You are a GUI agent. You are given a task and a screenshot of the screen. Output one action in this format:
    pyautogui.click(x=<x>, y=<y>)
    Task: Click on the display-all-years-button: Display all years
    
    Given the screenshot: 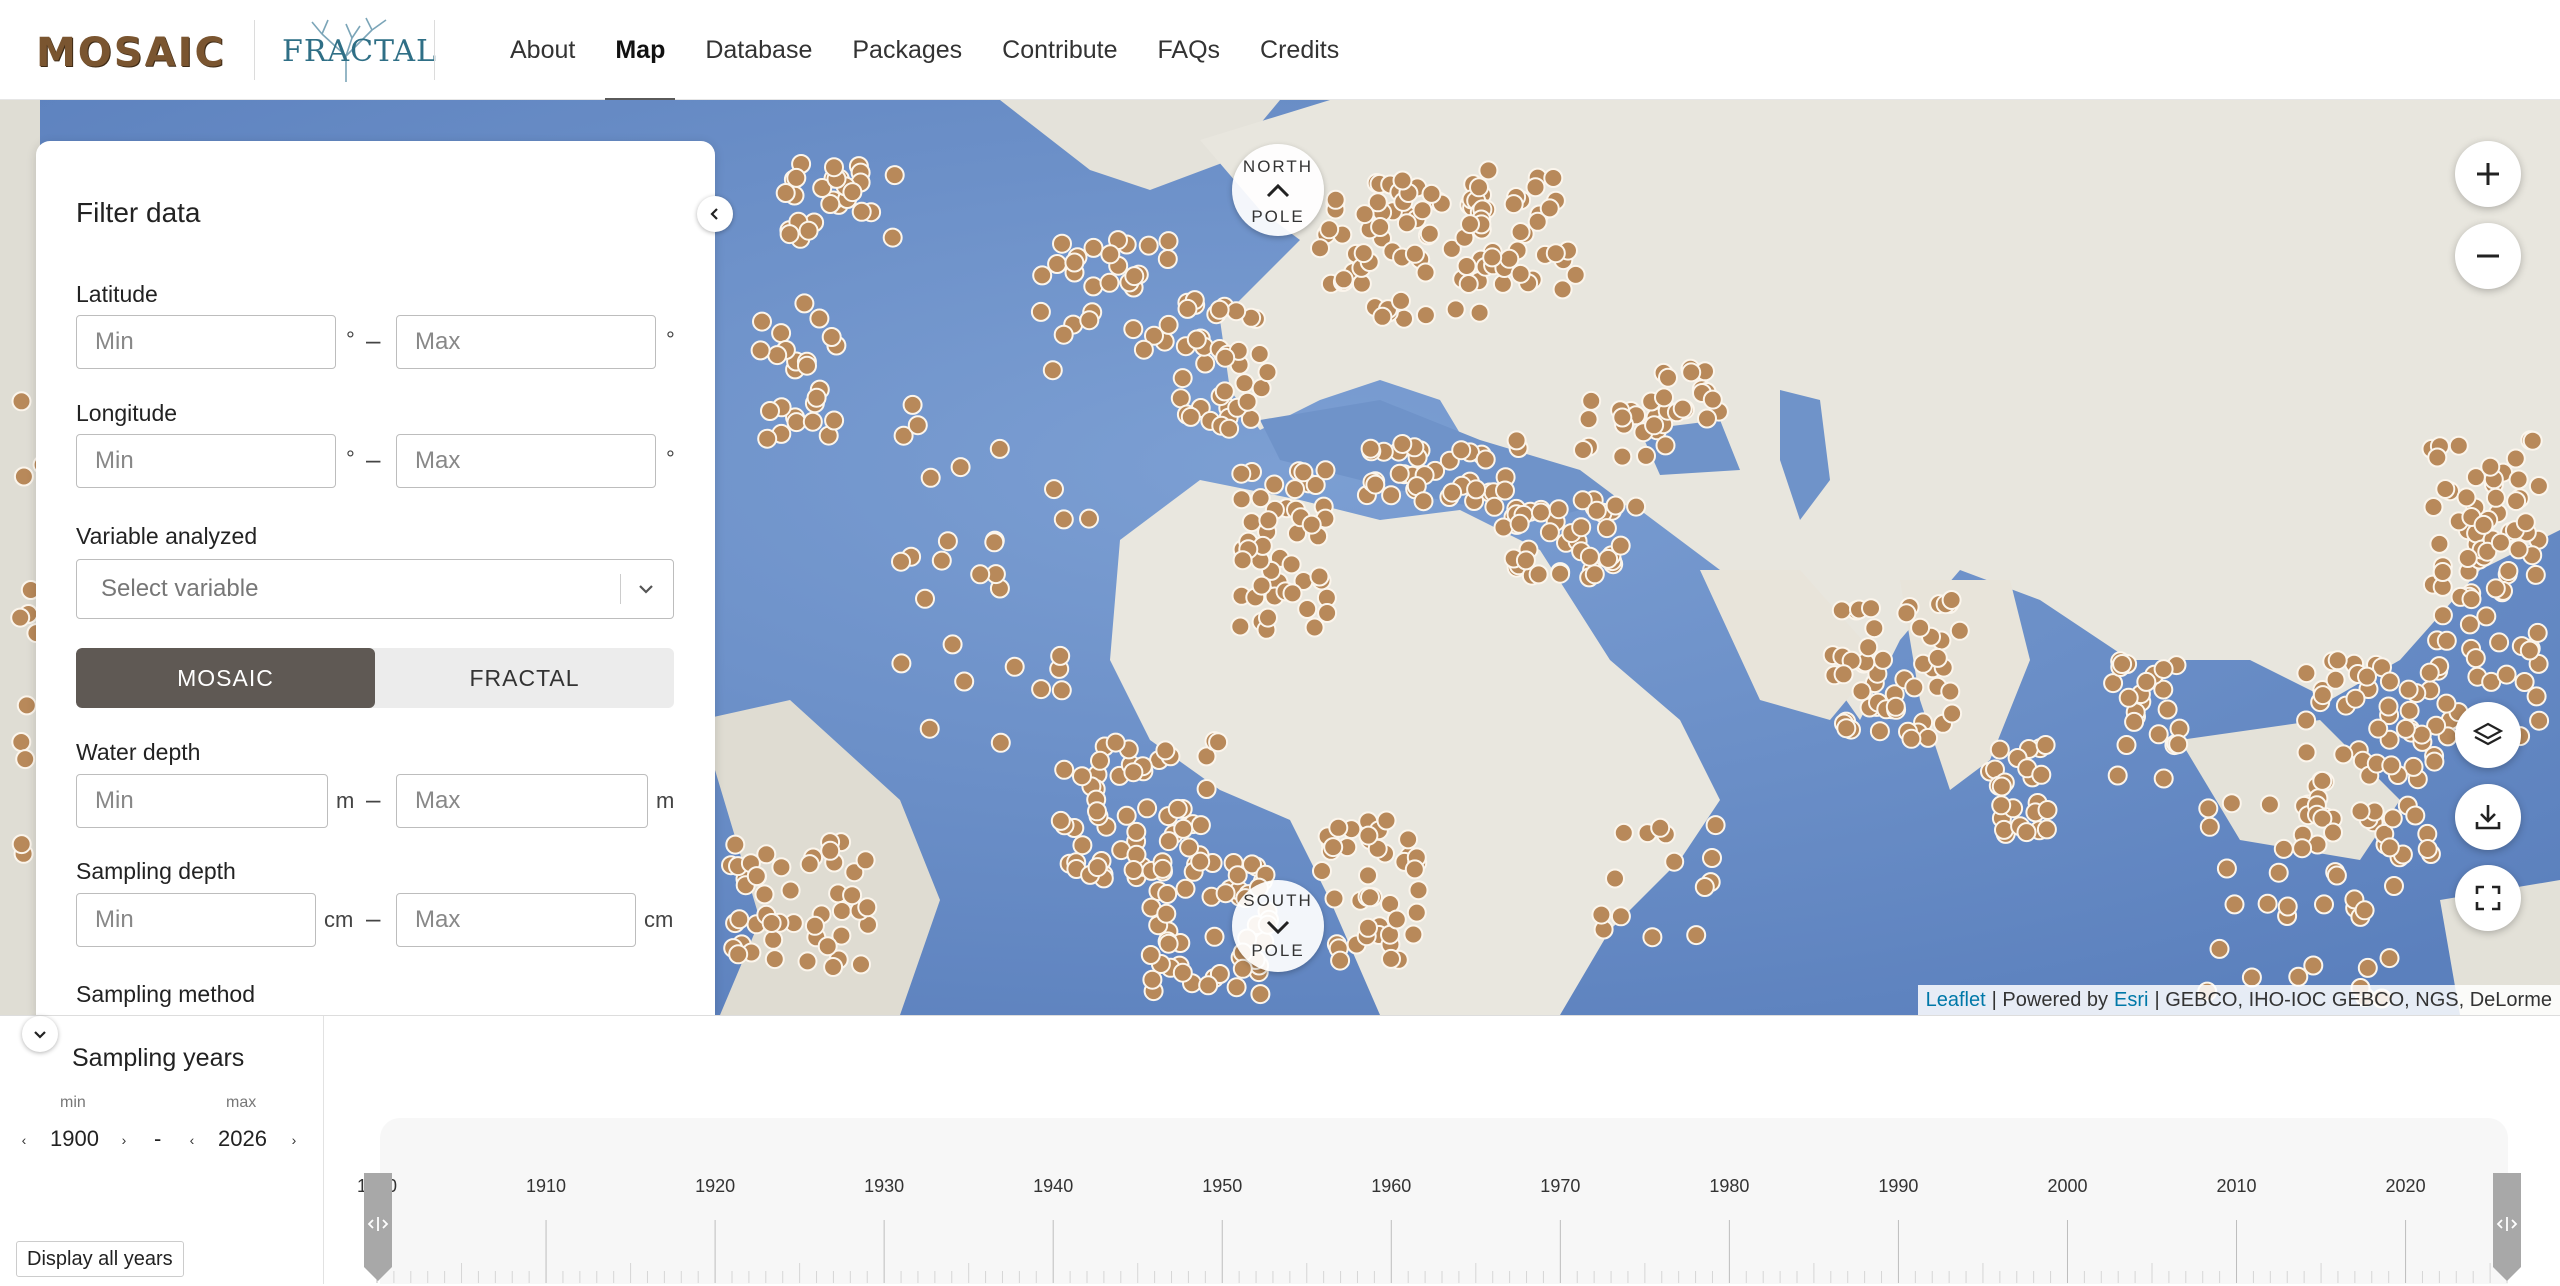 What is the action you would take?
    pyautogui.click(x=100, y=1259)
    